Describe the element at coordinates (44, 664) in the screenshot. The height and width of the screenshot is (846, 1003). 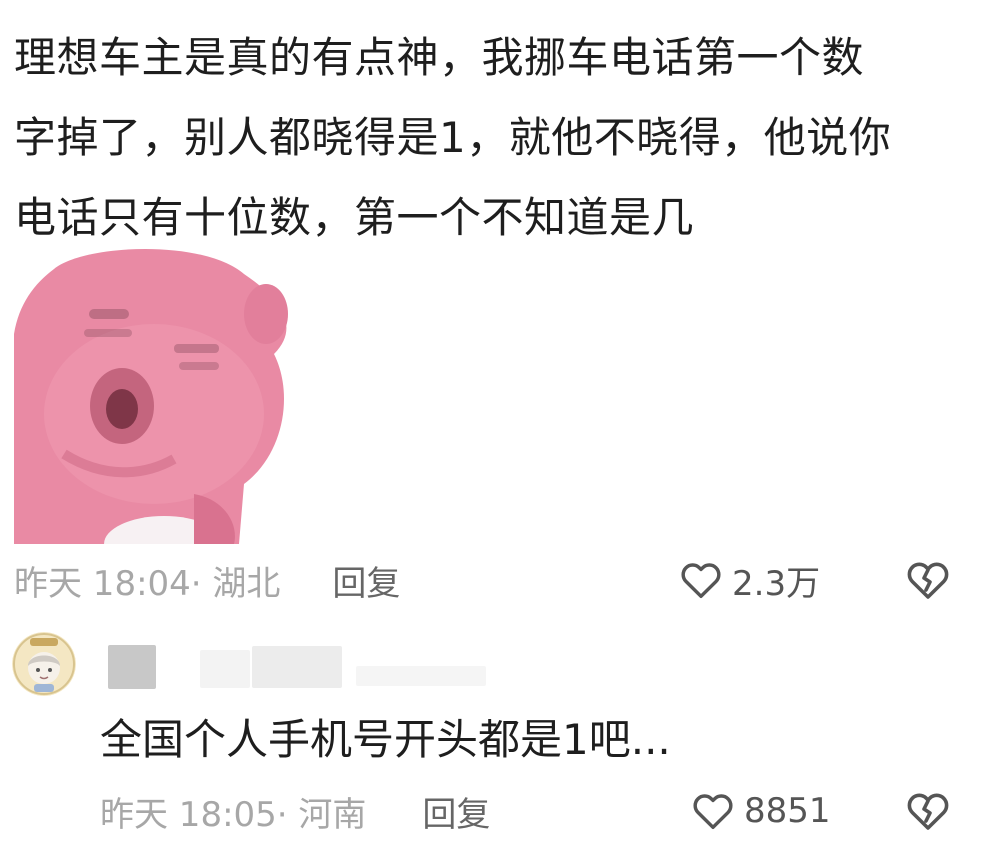
I see `user-avatar` at that location.